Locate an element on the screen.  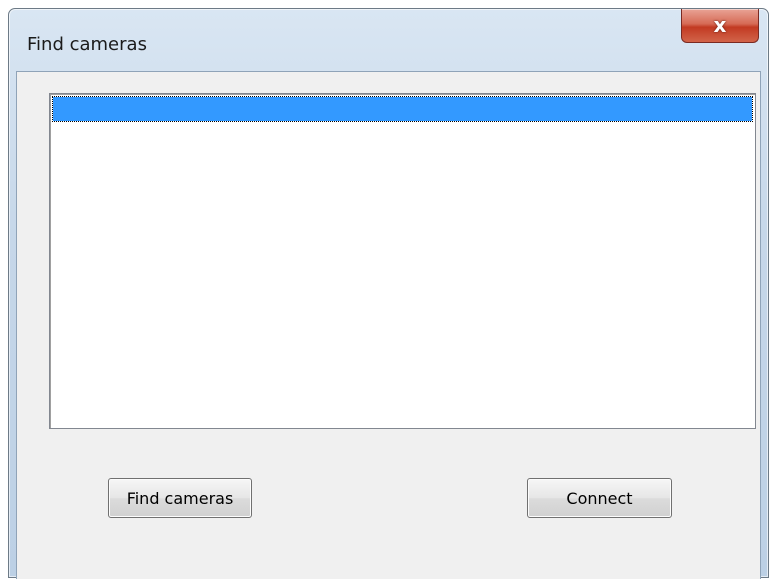
close-button: x is located at coordinates (720, 26).